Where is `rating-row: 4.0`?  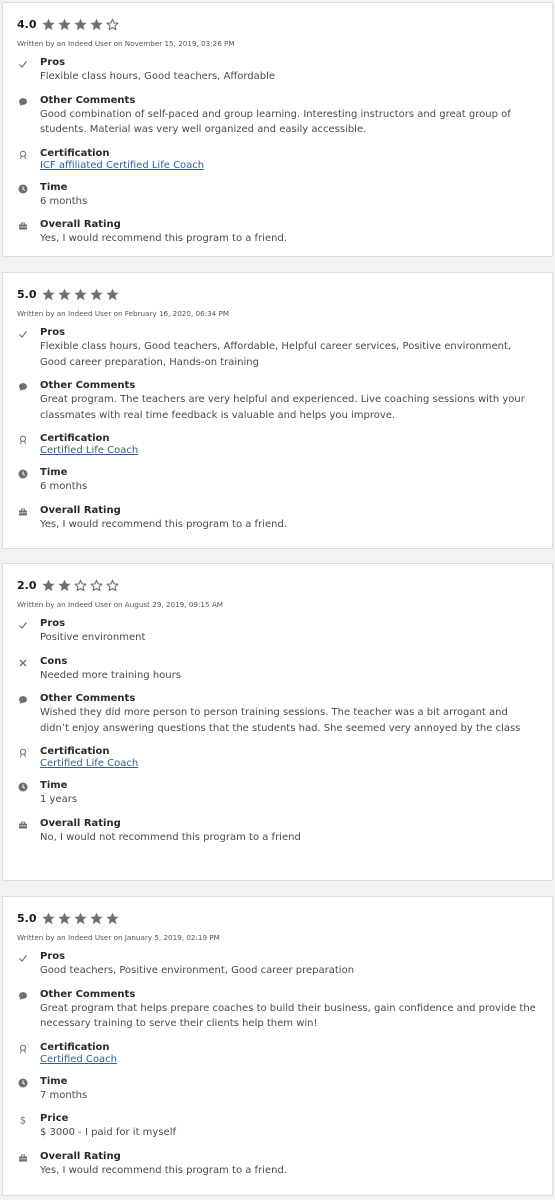 rating-row: 4.0 is located at coordinates (277, 24).